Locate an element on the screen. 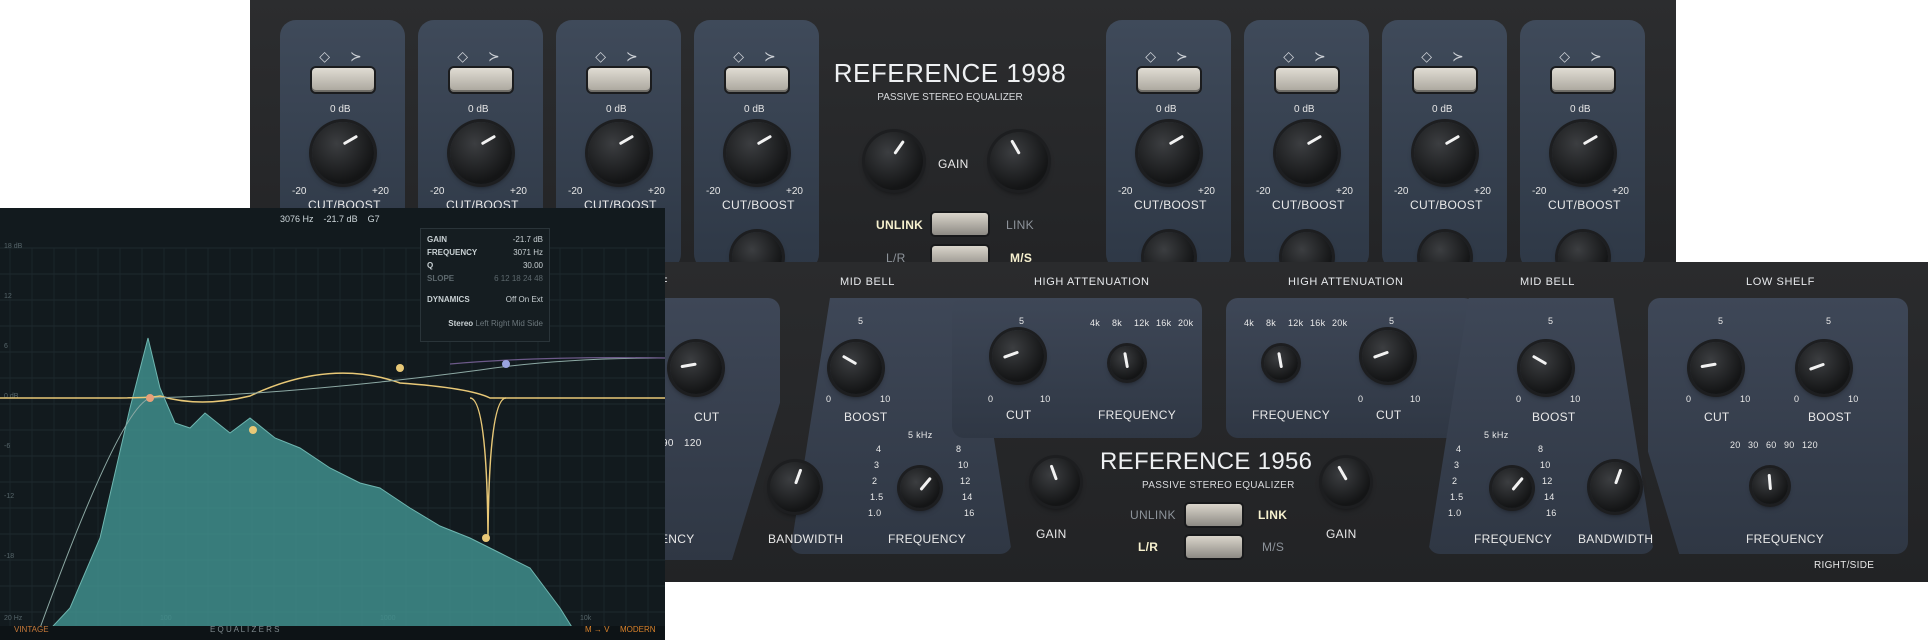  spectrum is located at coordinates (310, 488).